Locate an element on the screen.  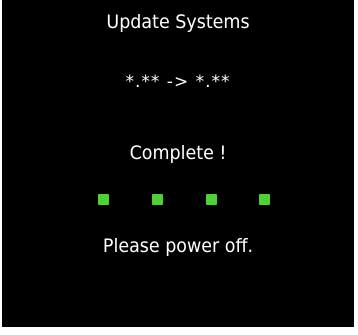
version-change-text: *.** -> *.** is located at coordinates (178, 82).